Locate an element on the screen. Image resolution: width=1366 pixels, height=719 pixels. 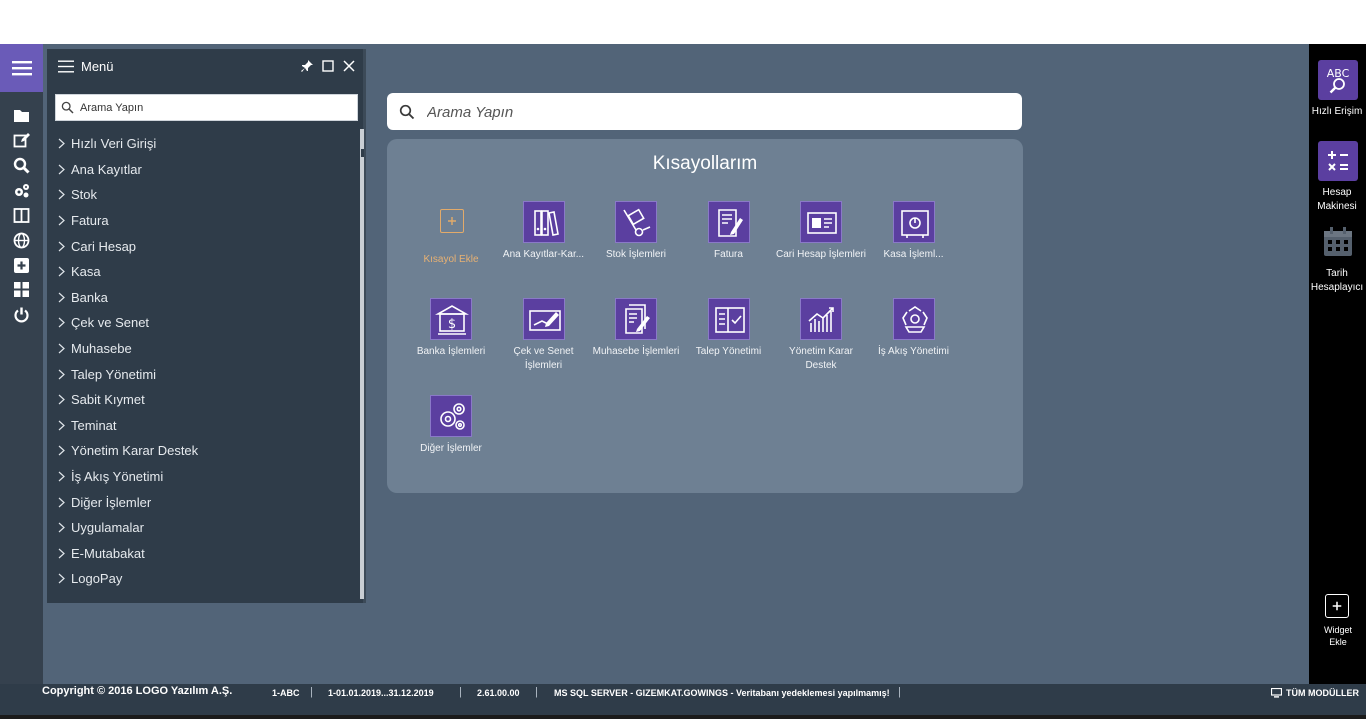
checklist-icon is located at coordinates (728, 319).